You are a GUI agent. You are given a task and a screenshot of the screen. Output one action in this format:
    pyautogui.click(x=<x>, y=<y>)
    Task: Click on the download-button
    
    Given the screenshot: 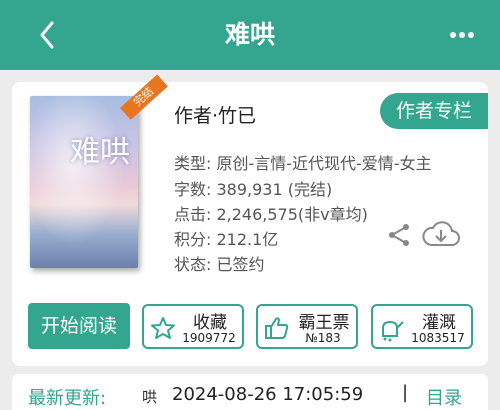 What is the action you would take?
    pyautogui.click(x=441, y=234)
    